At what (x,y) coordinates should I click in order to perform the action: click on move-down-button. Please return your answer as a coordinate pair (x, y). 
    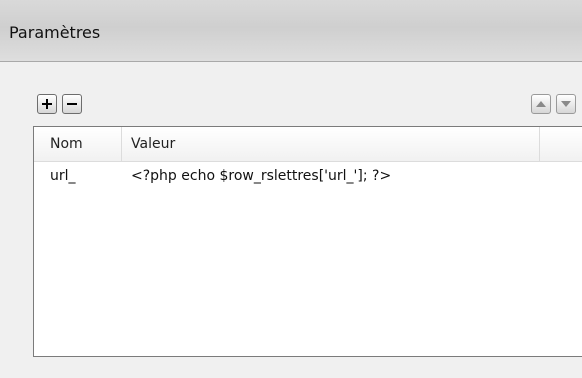
    Looking at the image, I should click on (566, 104).